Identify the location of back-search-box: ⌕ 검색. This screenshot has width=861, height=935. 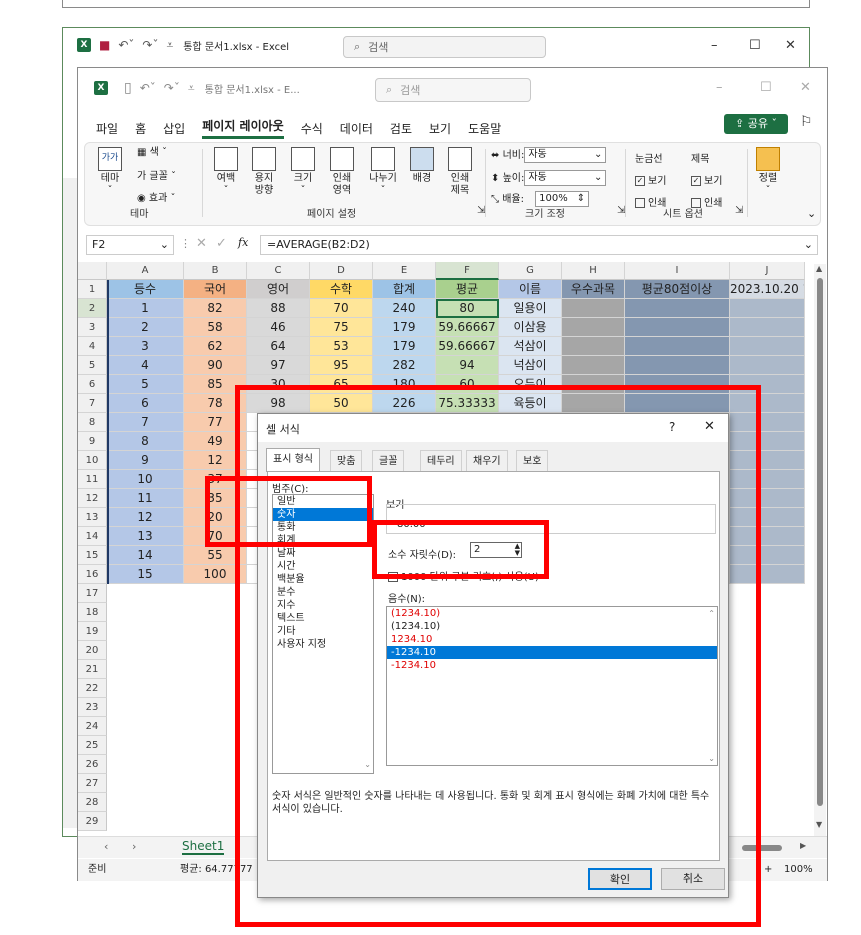
(444, 47).